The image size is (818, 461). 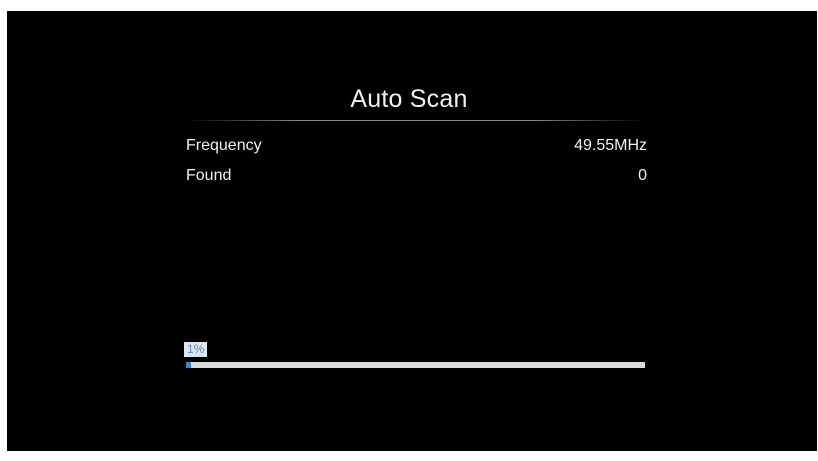 What do you see at coordinates (196, 349) in the screenshot?
I see `progress-percent-badge: 1%` at bounding box center [196, 349].